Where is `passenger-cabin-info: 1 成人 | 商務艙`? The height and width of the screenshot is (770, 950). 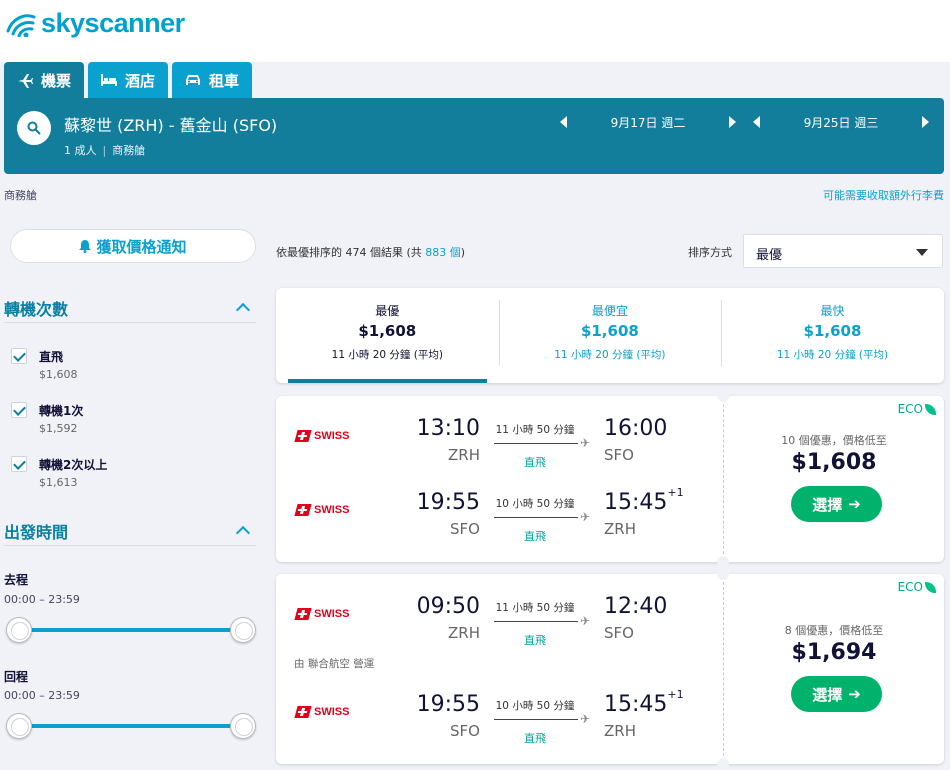 passenger-cabin-info: 1 成人 | 商務艙 is located at coordinates (104, 150).